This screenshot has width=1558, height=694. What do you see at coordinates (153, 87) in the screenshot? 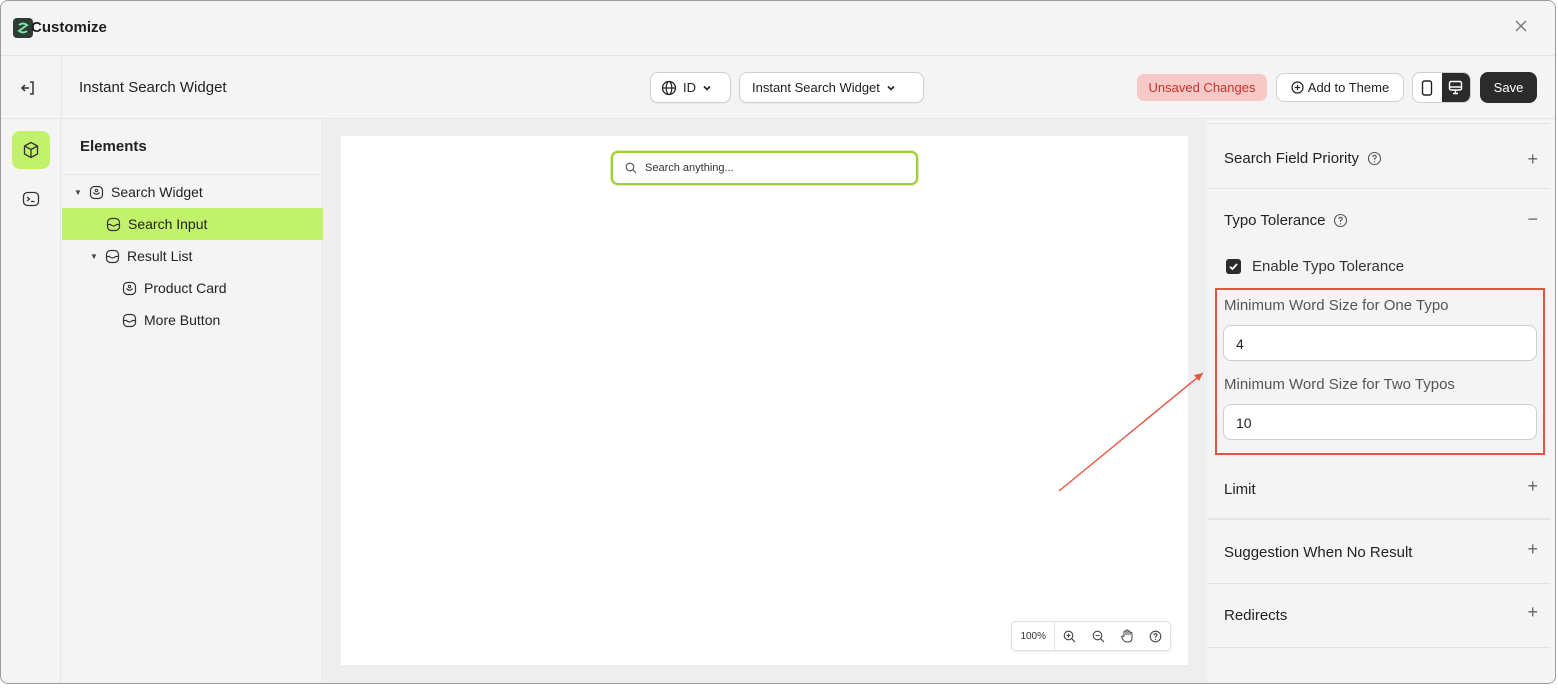
I see `widget-name: Instant Search Widget` at bounding box center [153, 87].